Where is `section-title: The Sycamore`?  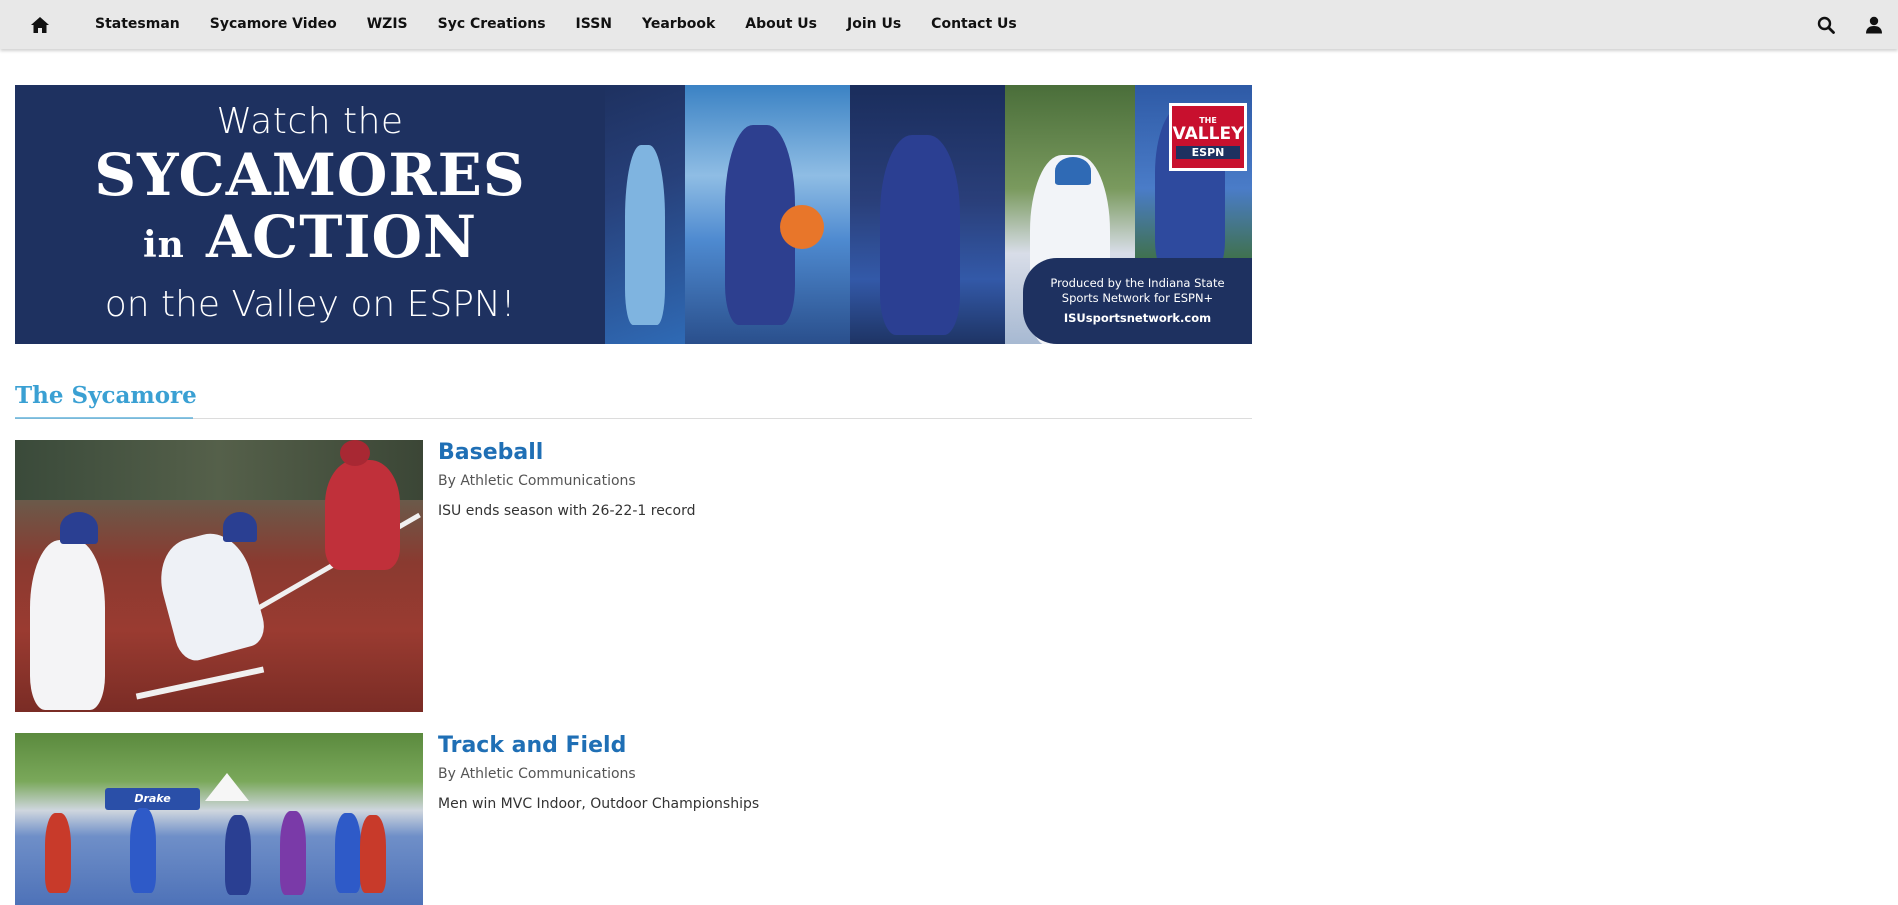
section-title: The Sycamore is located at coordinates (106, 395).